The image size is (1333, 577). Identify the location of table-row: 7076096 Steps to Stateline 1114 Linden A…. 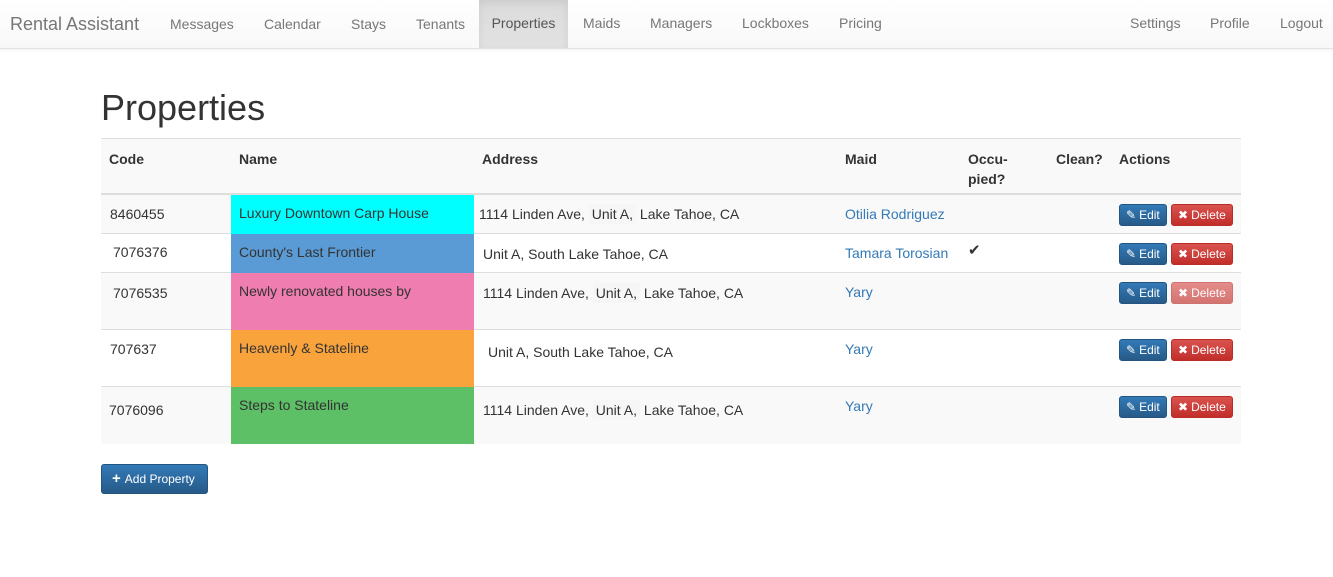
(671, 415).